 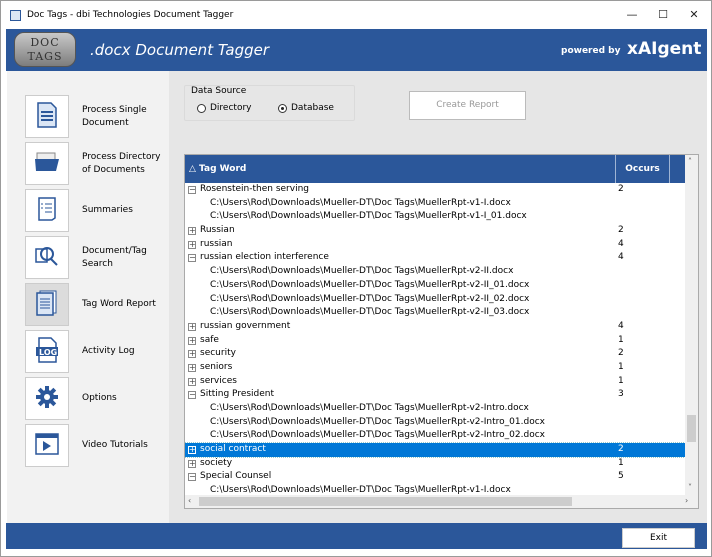 I want to click on tag-row: + russian 4, so click(x=435, y=245).